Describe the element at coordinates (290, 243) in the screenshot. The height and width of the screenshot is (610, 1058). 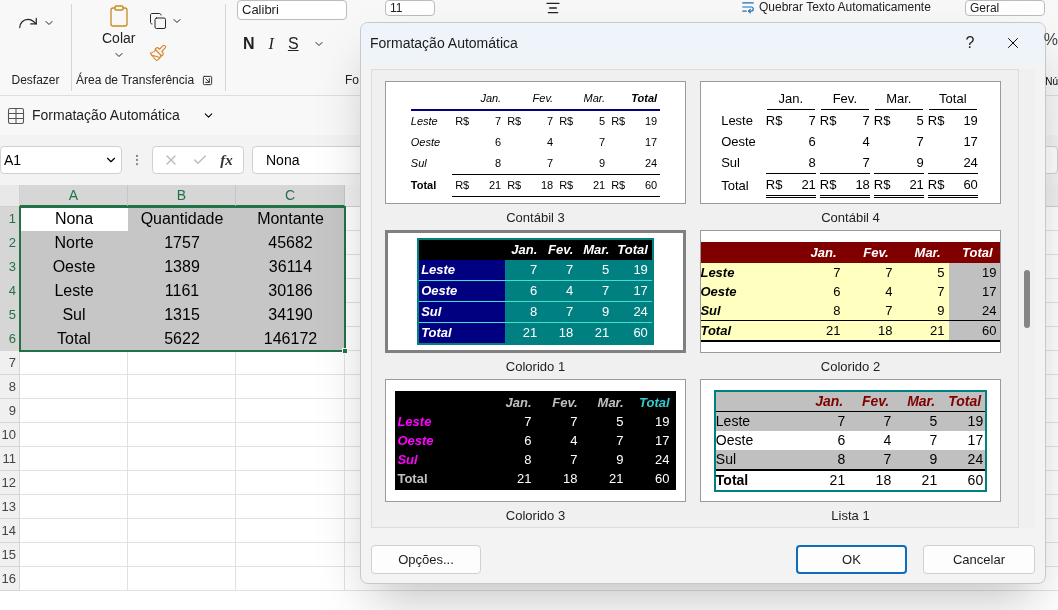
I see `spreadsheet-cell: 45682` at that location.